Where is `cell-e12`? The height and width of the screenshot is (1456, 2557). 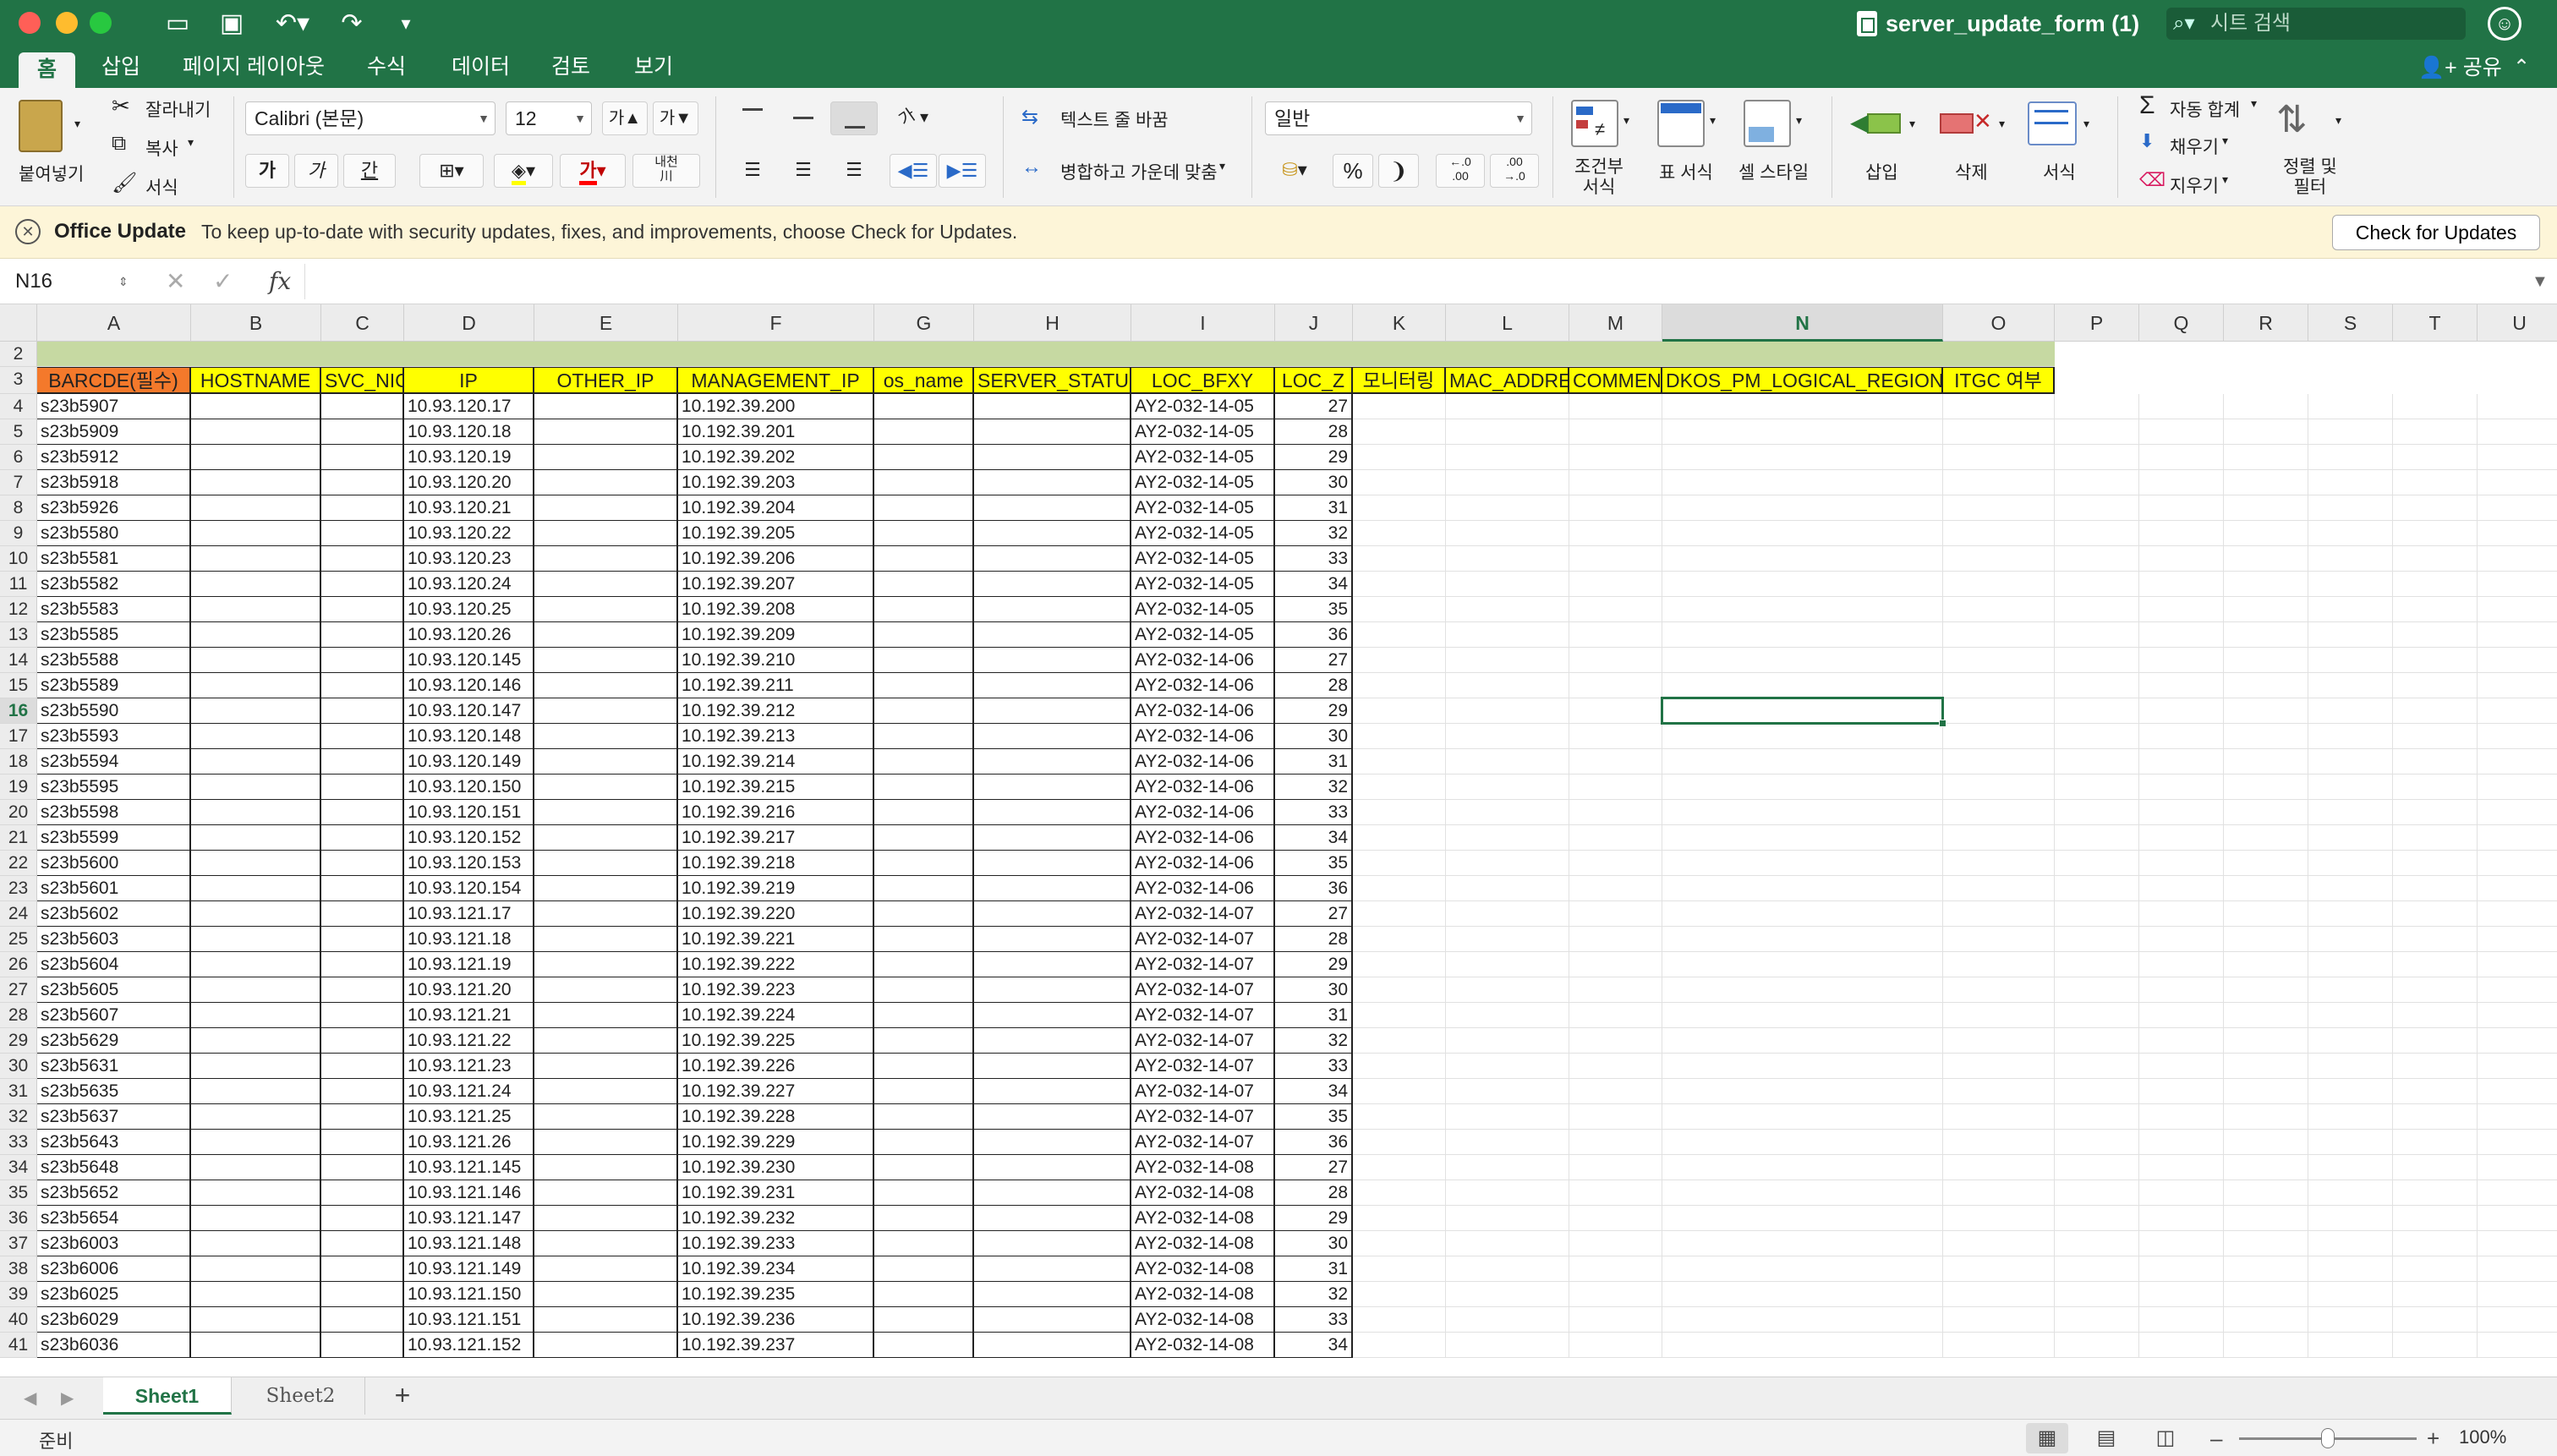 cell-e12 is located at coordinates (606, 609).